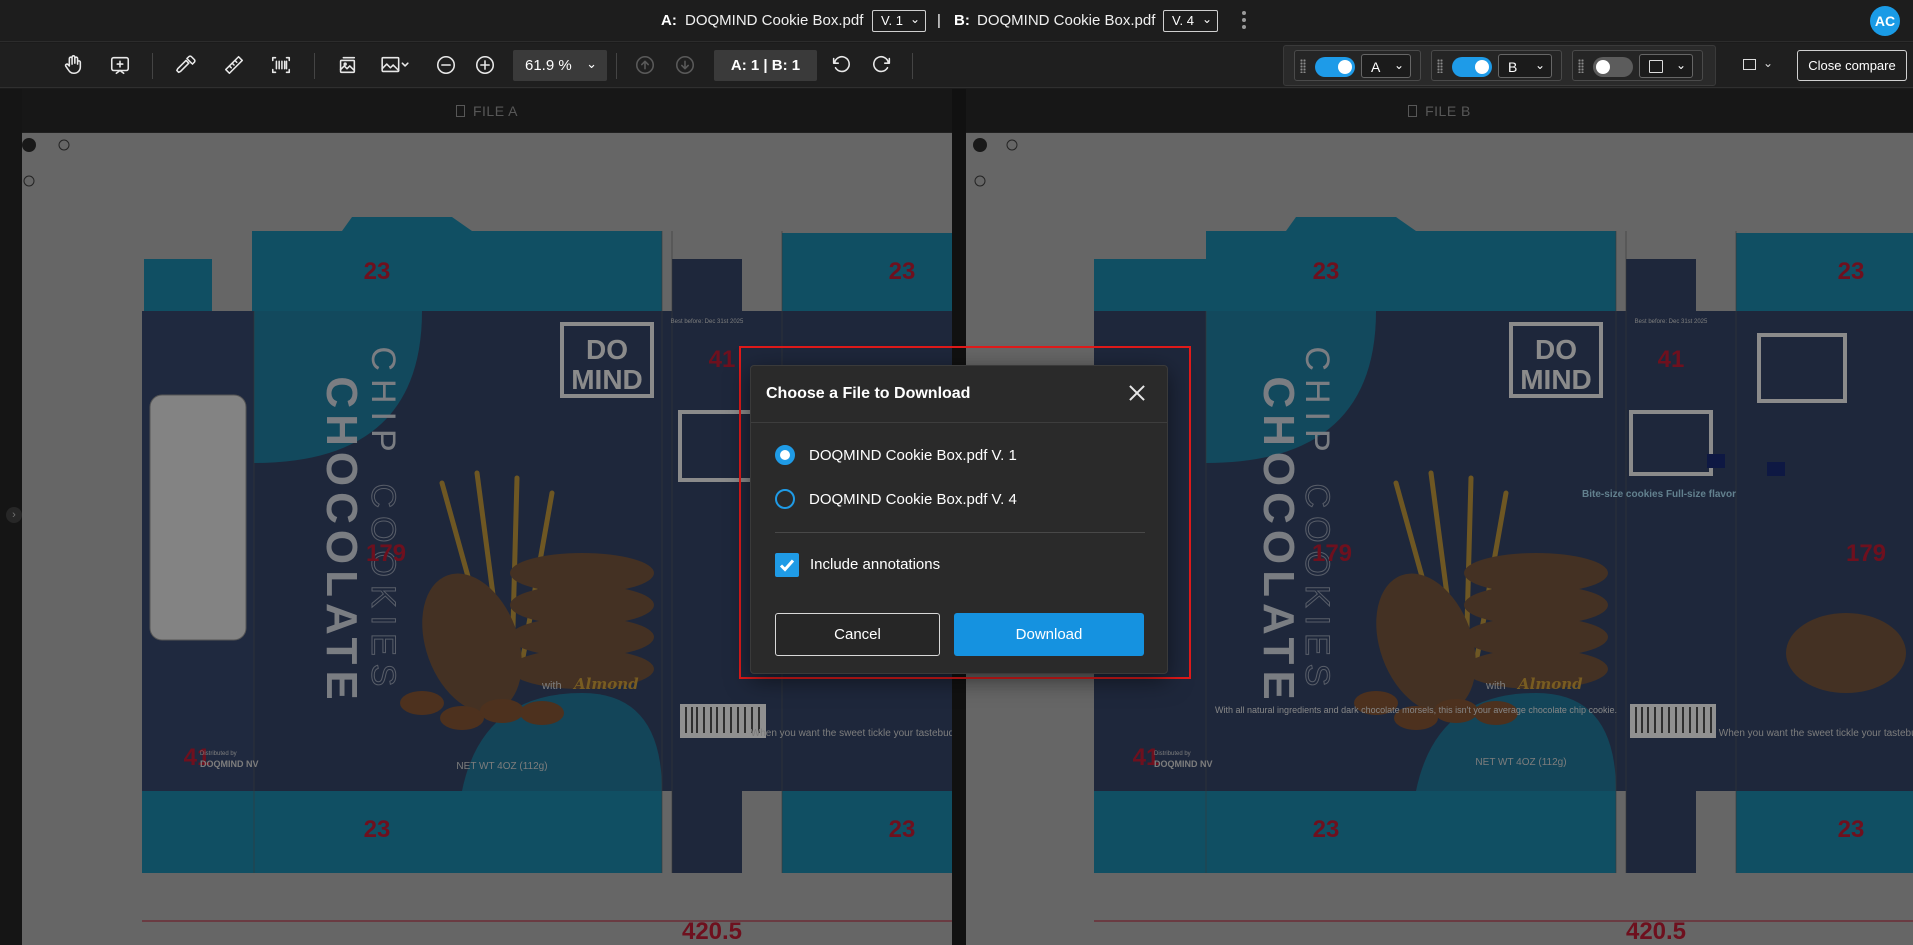  I want to click on image-compare-icon, so click(347, 65).